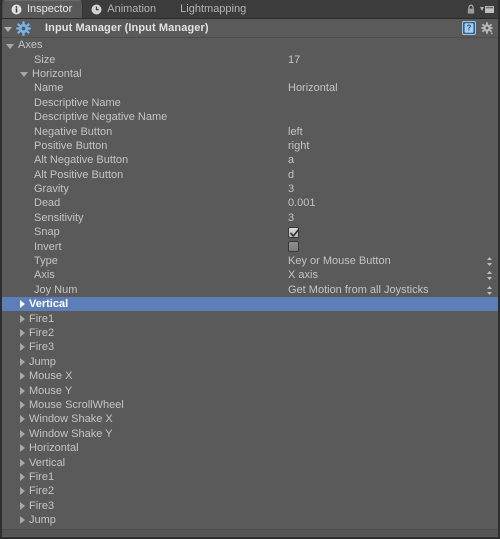 The height and width of the screenshot is (539, 500). What do you see at coordinates (24, 75) in the screenshot?
I see `axis-horizontal-foldout-arrow` at bounding box center [24, 75].